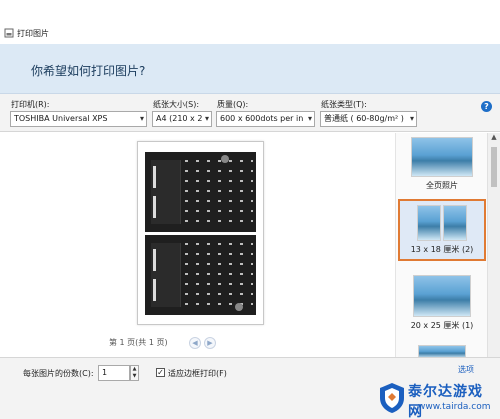  I want to click on paper-size-select: A4 (210 x 2 ▾, so click(182, 119).